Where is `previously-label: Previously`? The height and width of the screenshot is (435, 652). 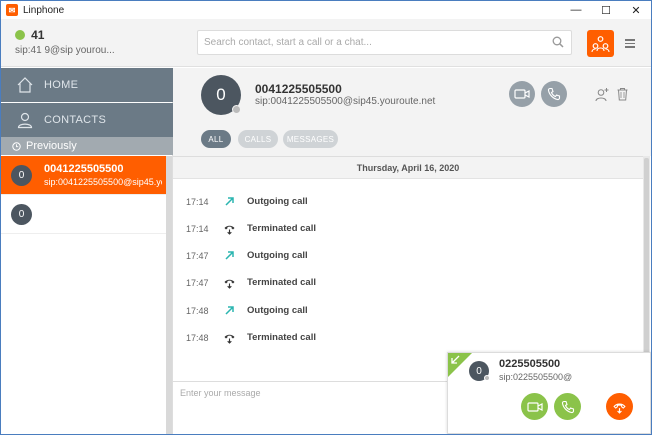
previously-label: Previously is located at coordinates (51, 146).